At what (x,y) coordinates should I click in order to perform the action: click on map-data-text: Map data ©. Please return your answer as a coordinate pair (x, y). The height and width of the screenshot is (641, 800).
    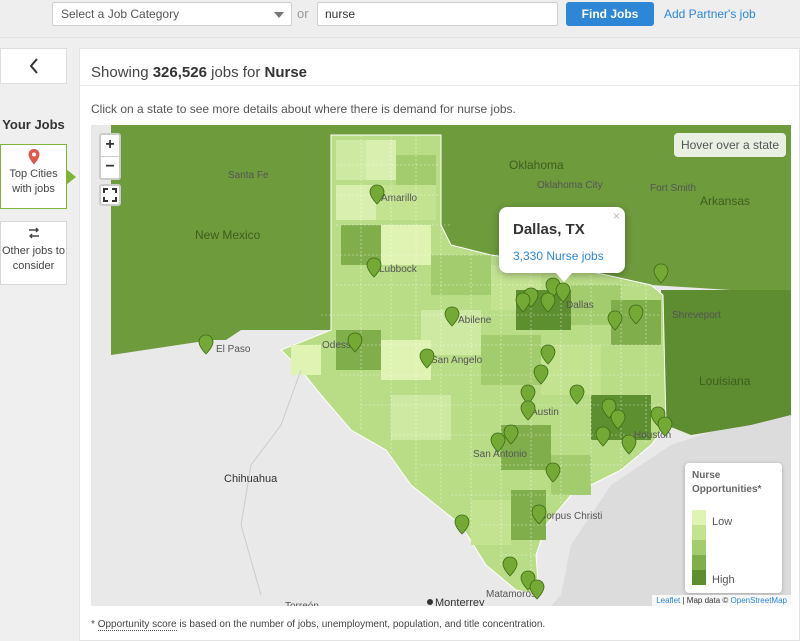
    Looking at the image, I should click on (707, 600).